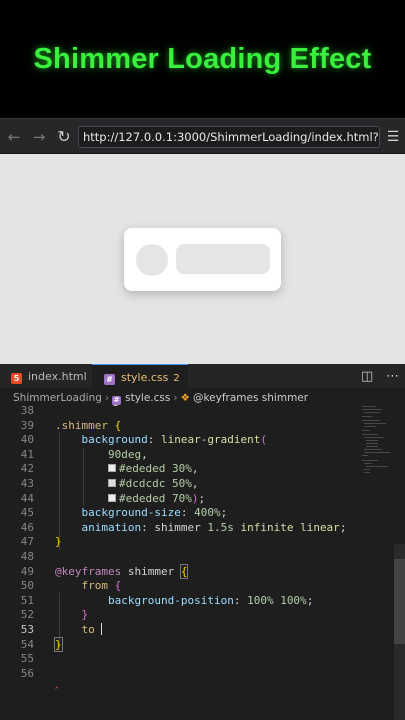 This screenshot has height=720, width=405. I want to click on line-number: 45, so click(27, 513).